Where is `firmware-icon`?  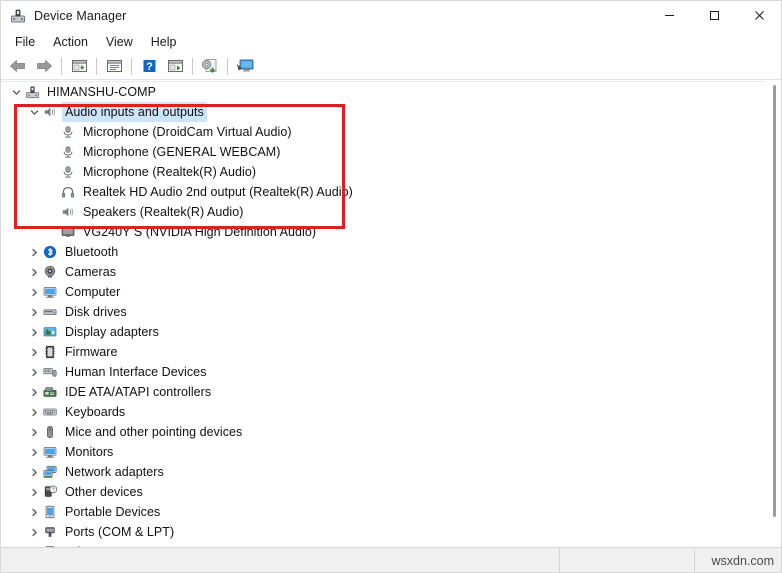 firmware-icon is located at coordinates (50, 352).